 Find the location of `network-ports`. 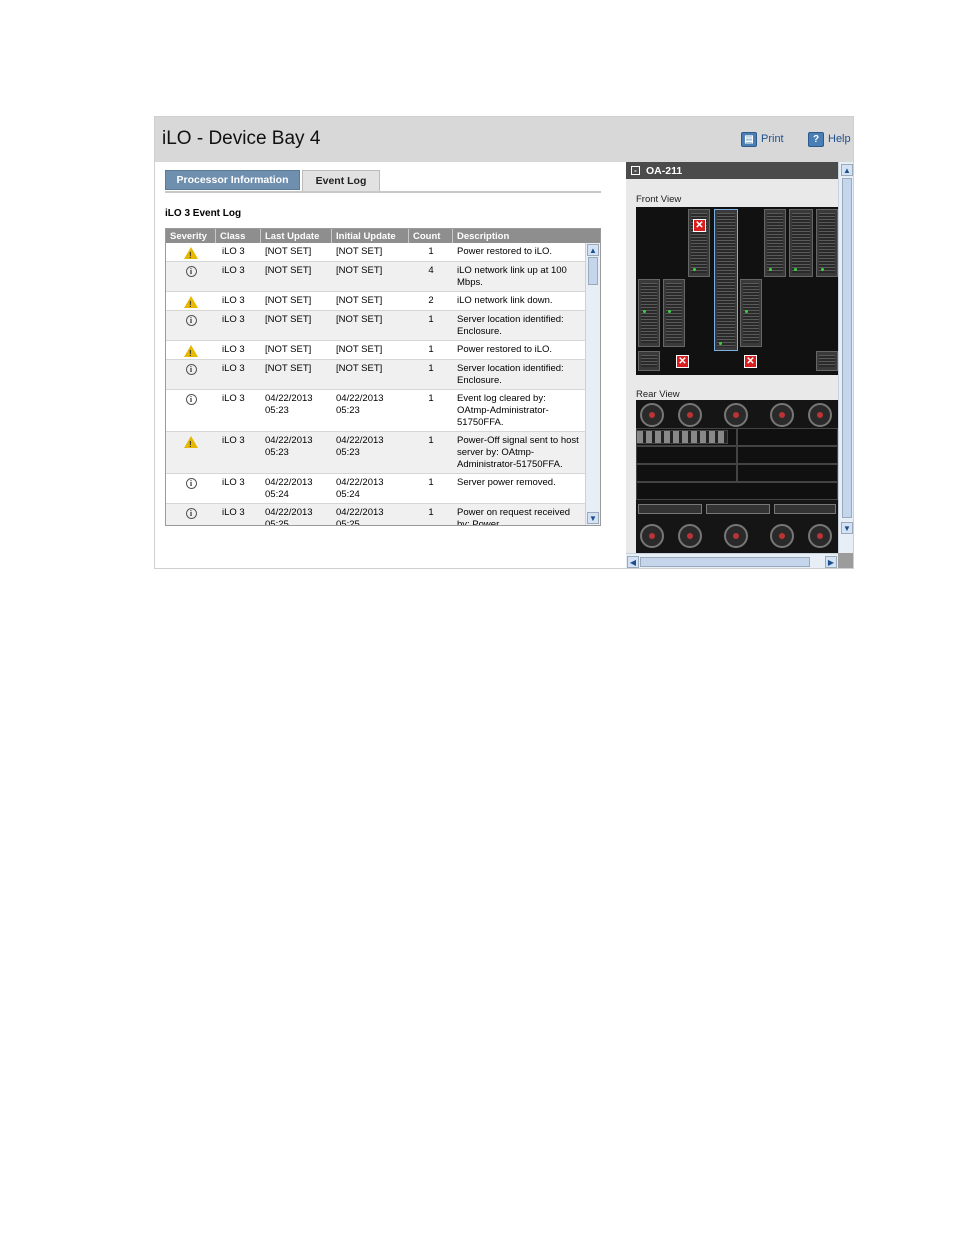

network-ports is located at coordinates (682, 437).